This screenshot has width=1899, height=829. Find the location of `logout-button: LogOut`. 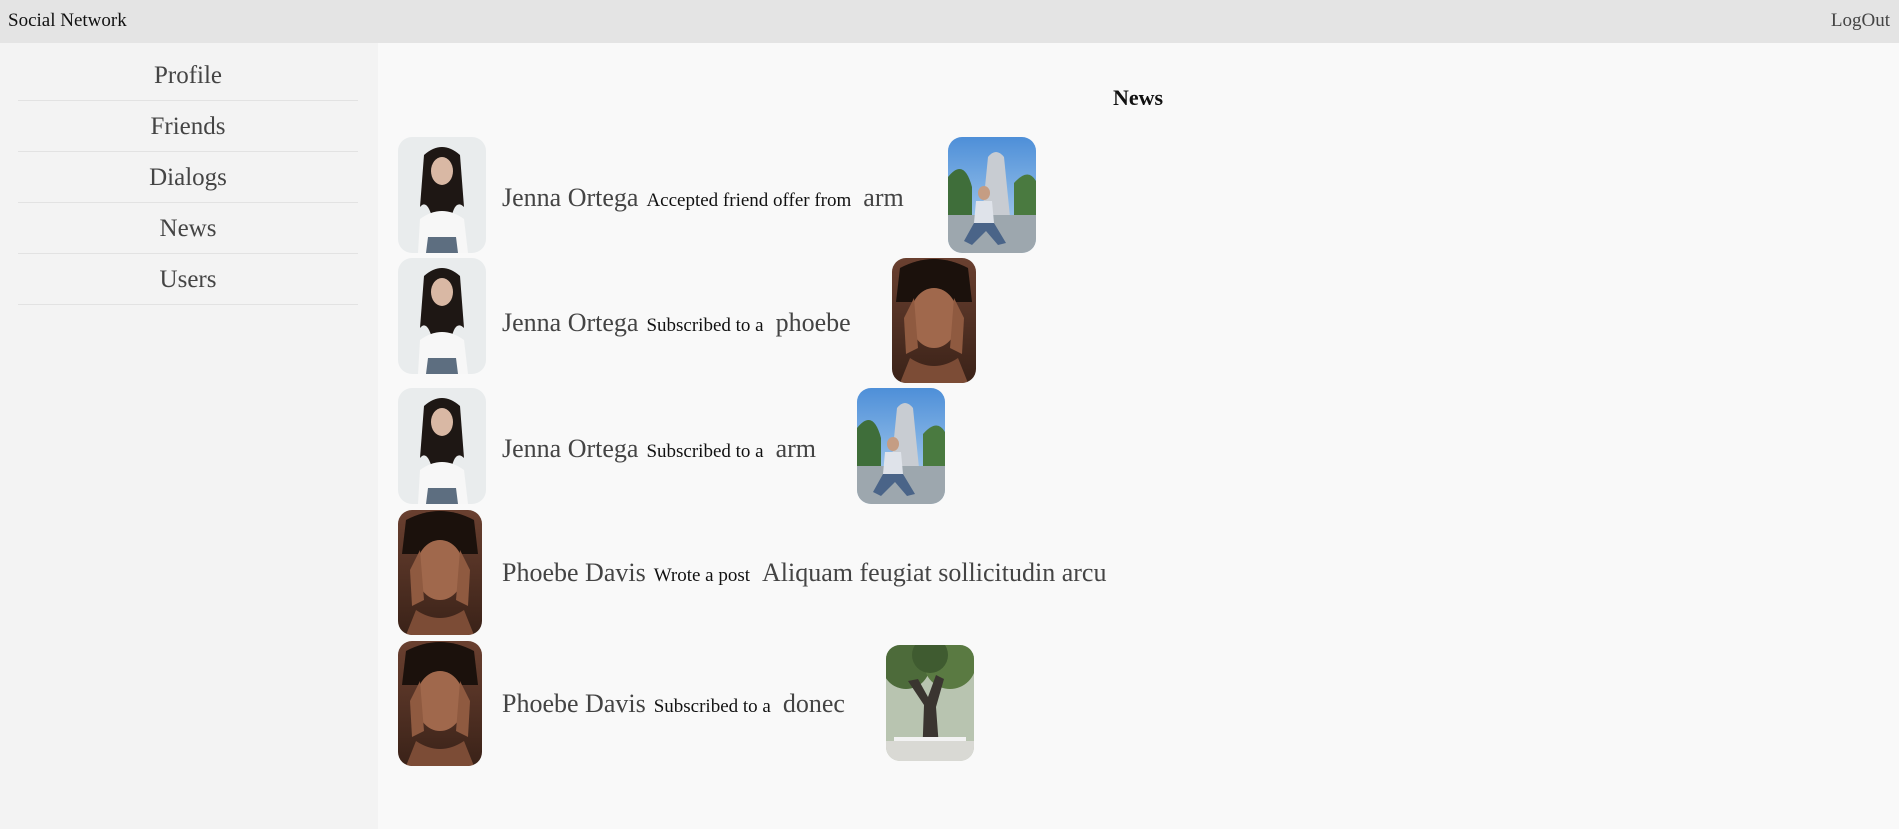

logout-button: LogOut is located at coordinates (1860, 21).